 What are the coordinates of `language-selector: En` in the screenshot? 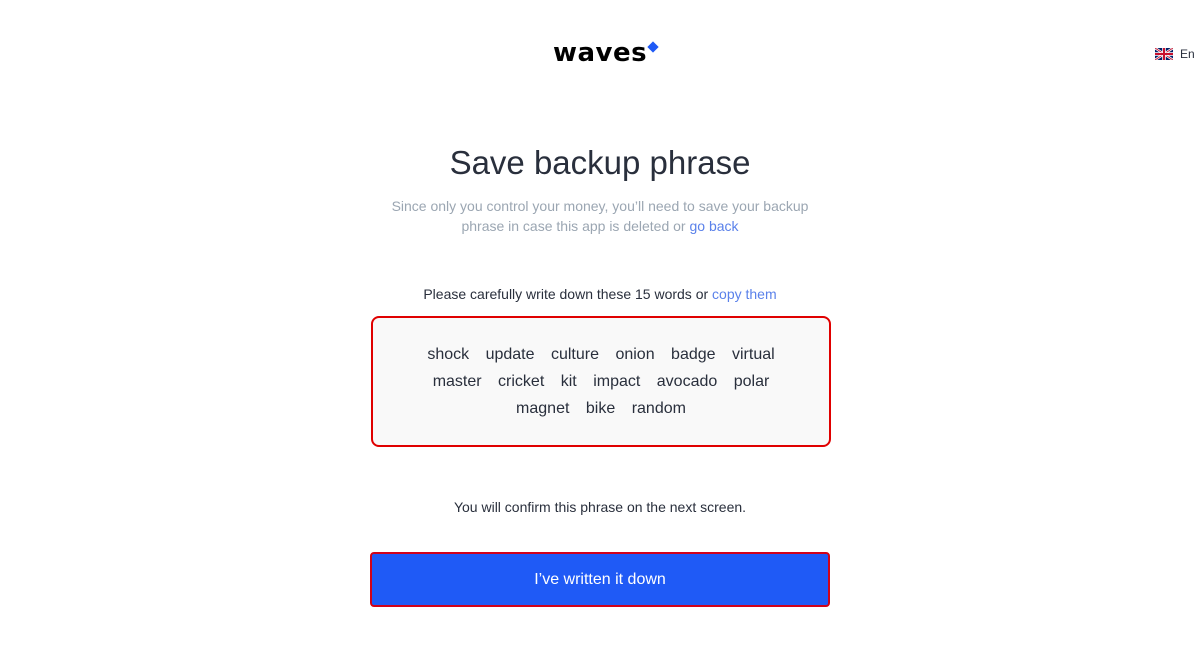 It's located at (1175, 54).